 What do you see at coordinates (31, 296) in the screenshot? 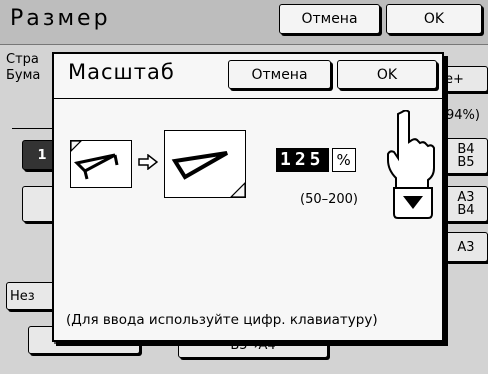
I see `bg-button-nez: Нез` at bounding box center [31, 296].